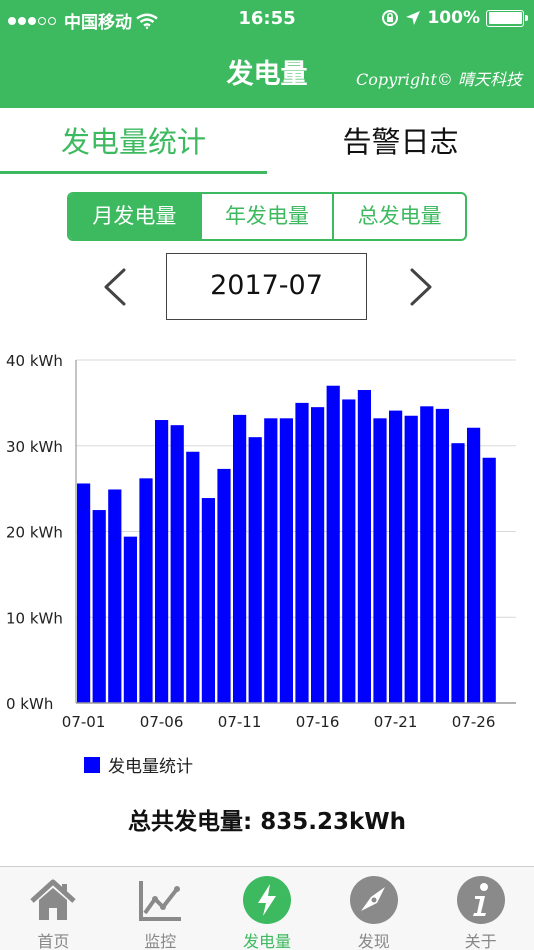 Image resolution: width=534 pixels, height=950 pixels. I want to click on tab-discover: 发现, so click(373, 908).